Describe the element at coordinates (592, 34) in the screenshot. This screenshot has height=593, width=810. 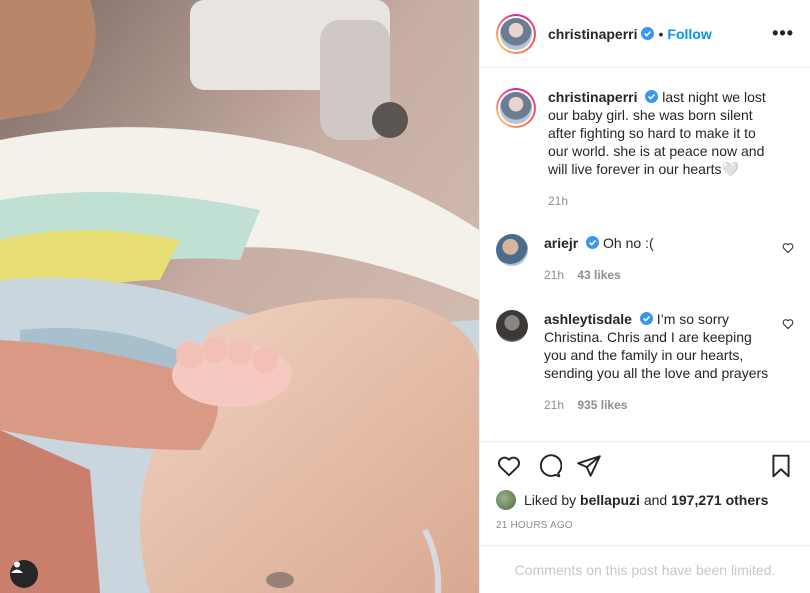
I see `author-username: christinaperri` at that location.